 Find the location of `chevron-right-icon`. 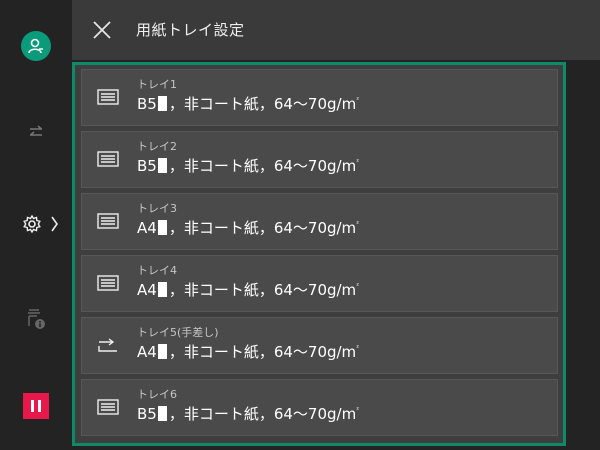

chevron-right-icon is located at coordinates (54, 224).